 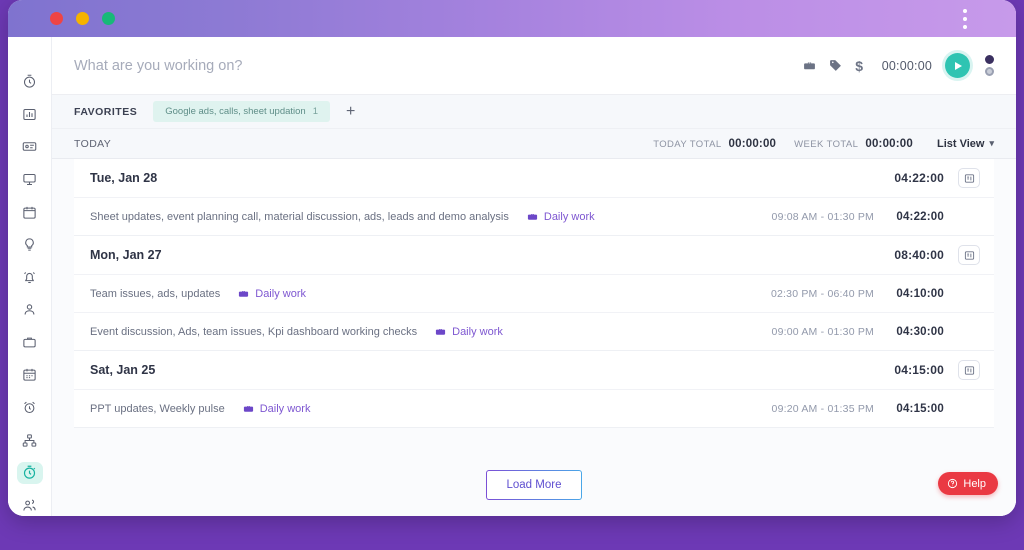 I want to click on sidebar-item-calendar-box, so click(x=30, y=212).